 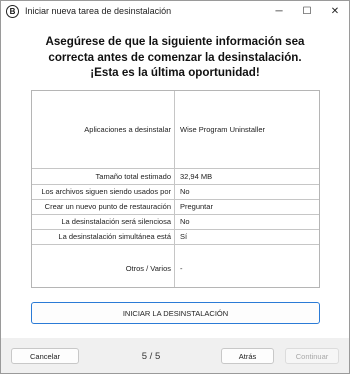 I want to click on page-indicator: 5 / 5, so click(x=151, y=356).